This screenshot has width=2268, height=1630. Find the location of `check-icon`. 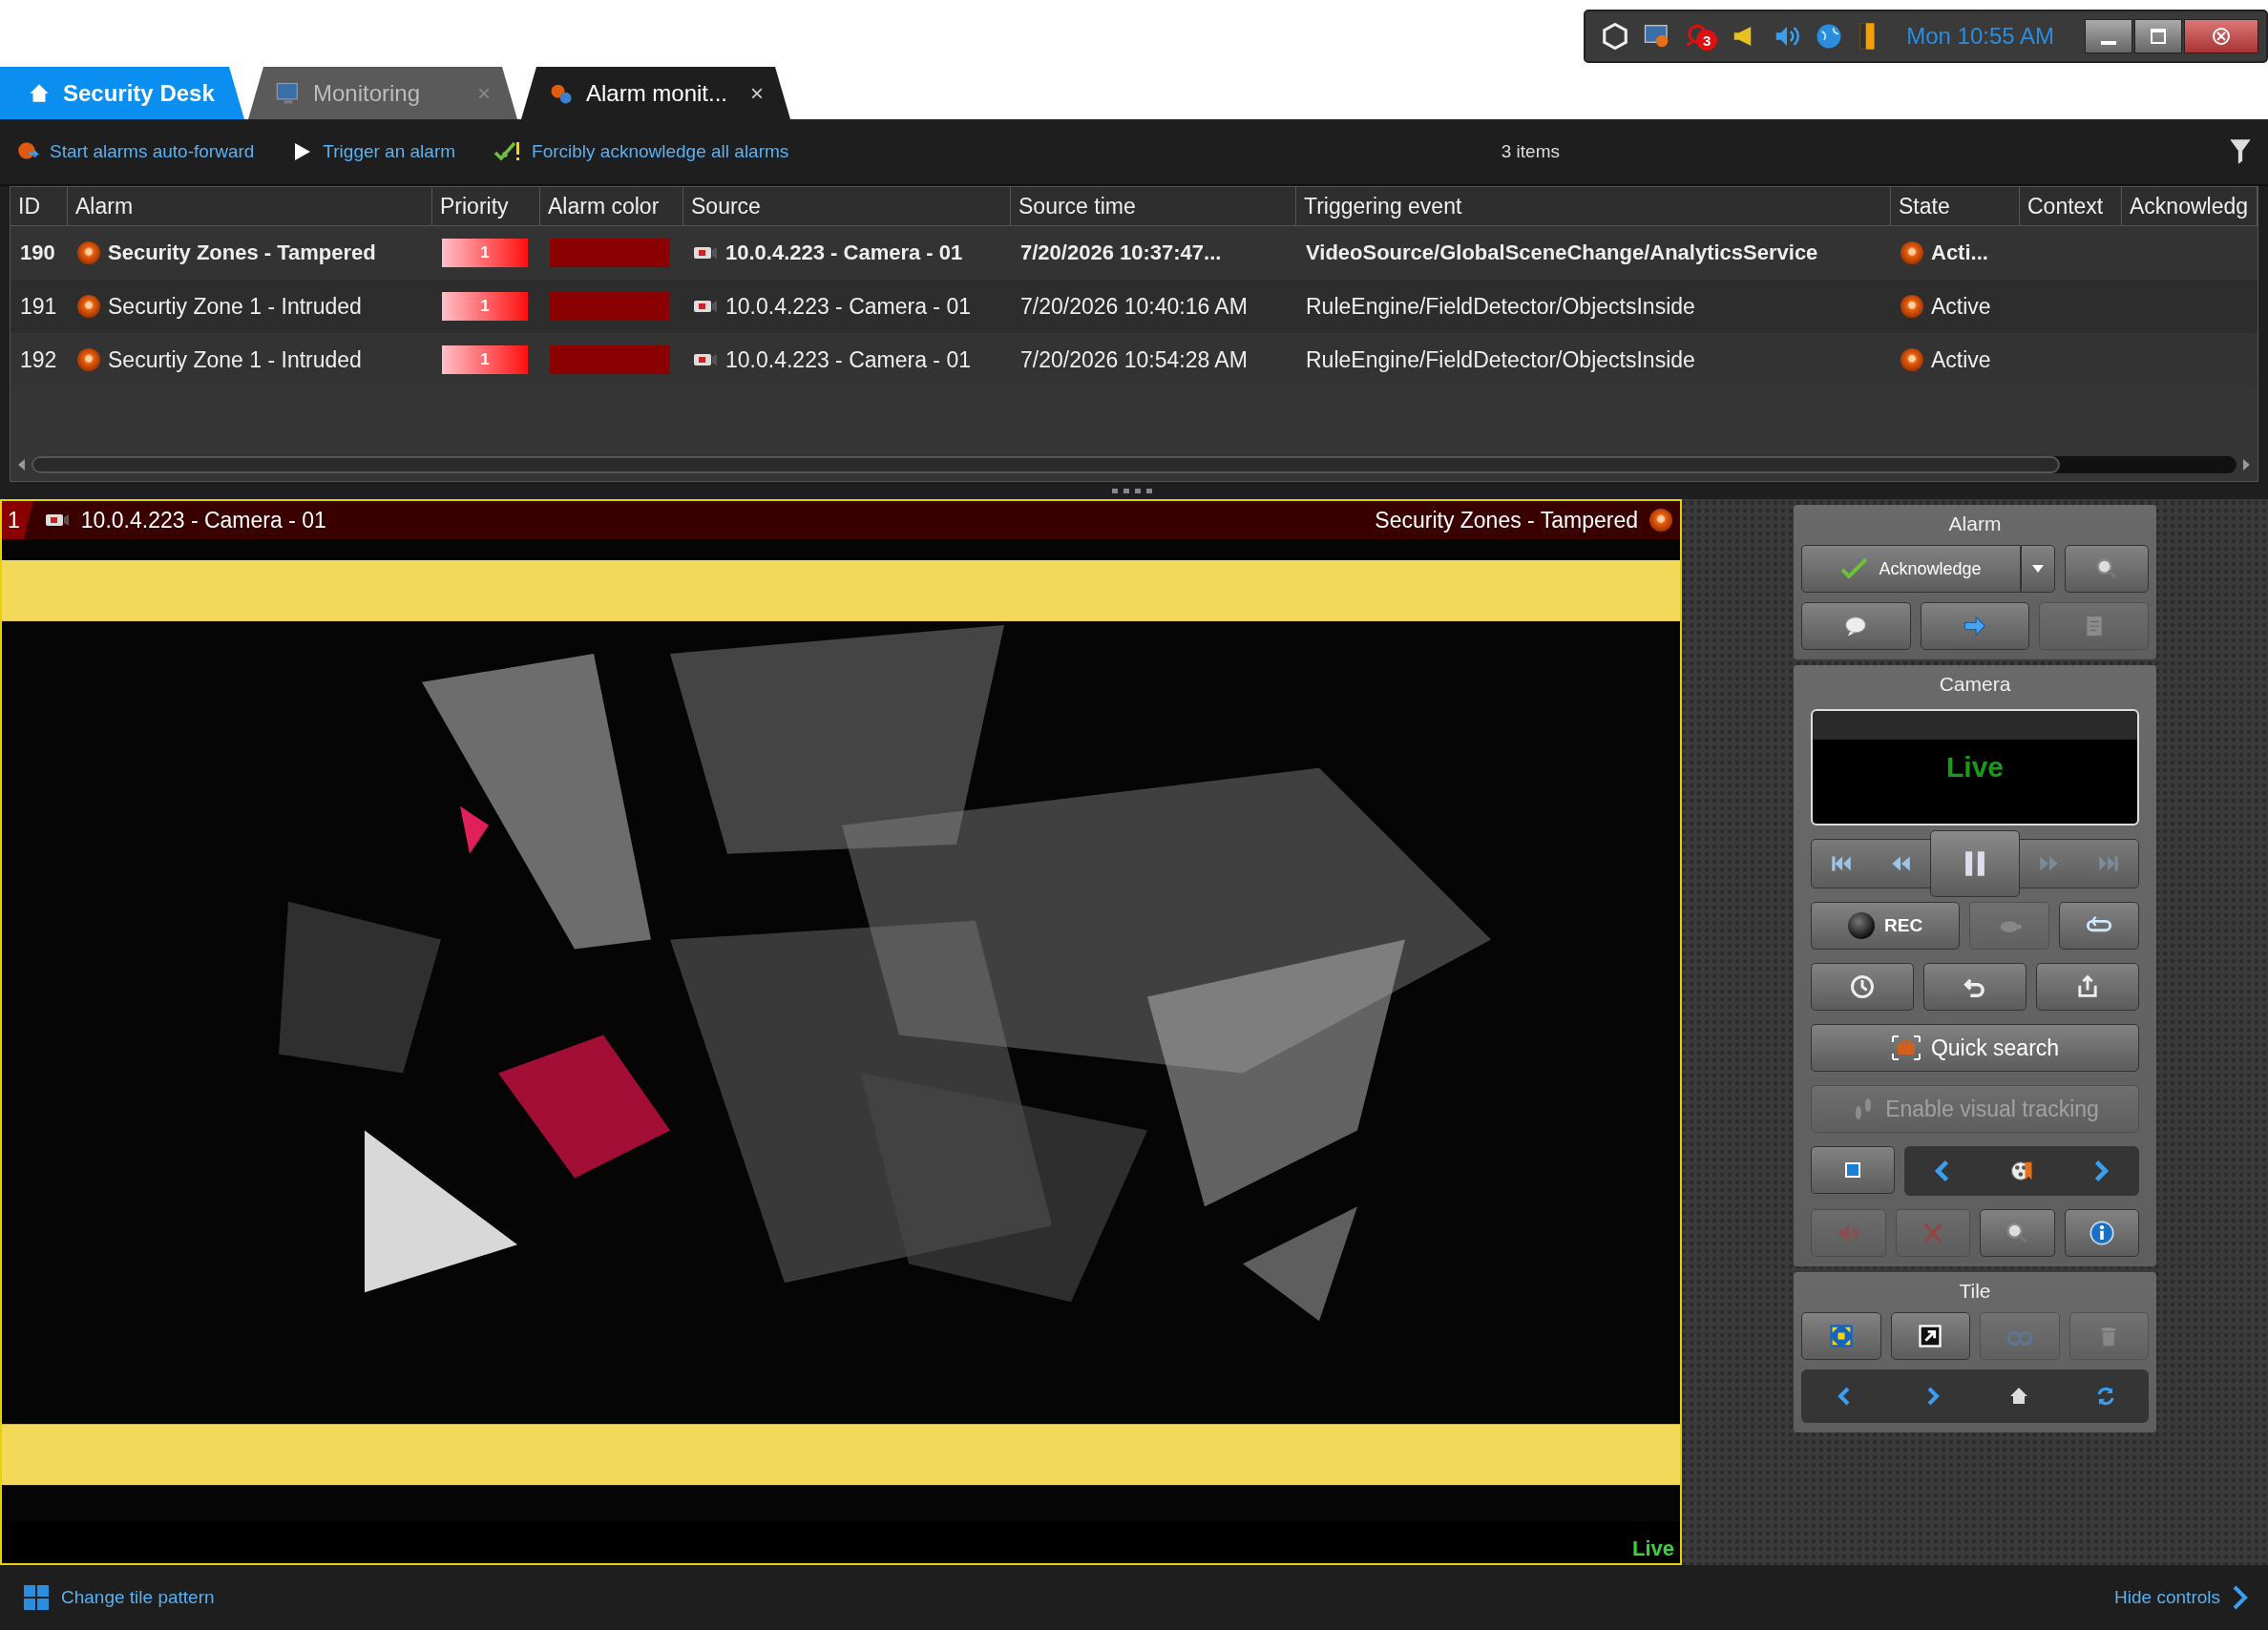

check-icon is located at coordinates (1855, 568).